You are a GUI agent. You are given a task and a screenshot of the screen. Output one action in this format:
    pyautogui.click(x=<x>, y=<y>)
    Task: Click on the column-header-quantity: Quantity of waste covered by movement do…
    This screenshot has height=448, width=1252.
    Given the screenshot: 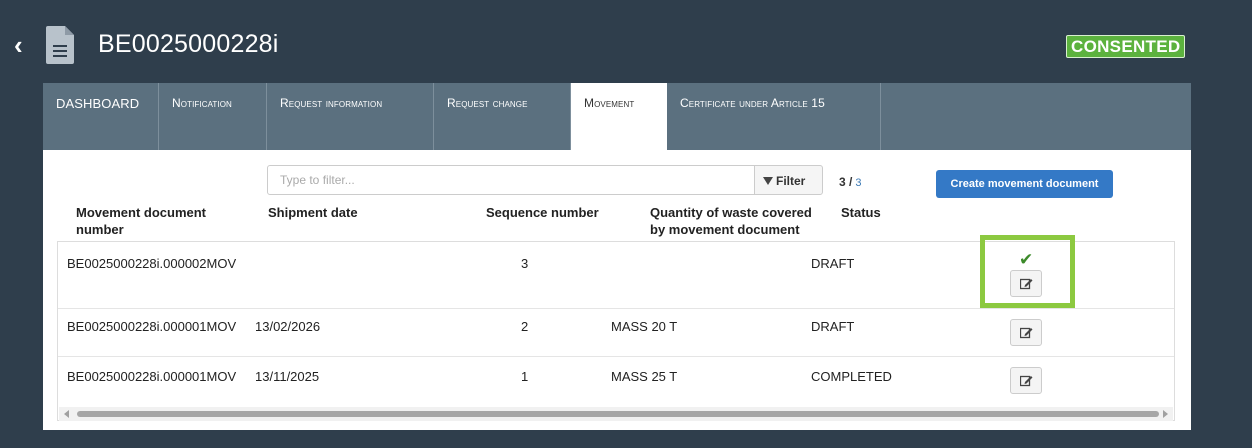 What is the action you would take?
    pyautogui.click(x=740, y=221)
    